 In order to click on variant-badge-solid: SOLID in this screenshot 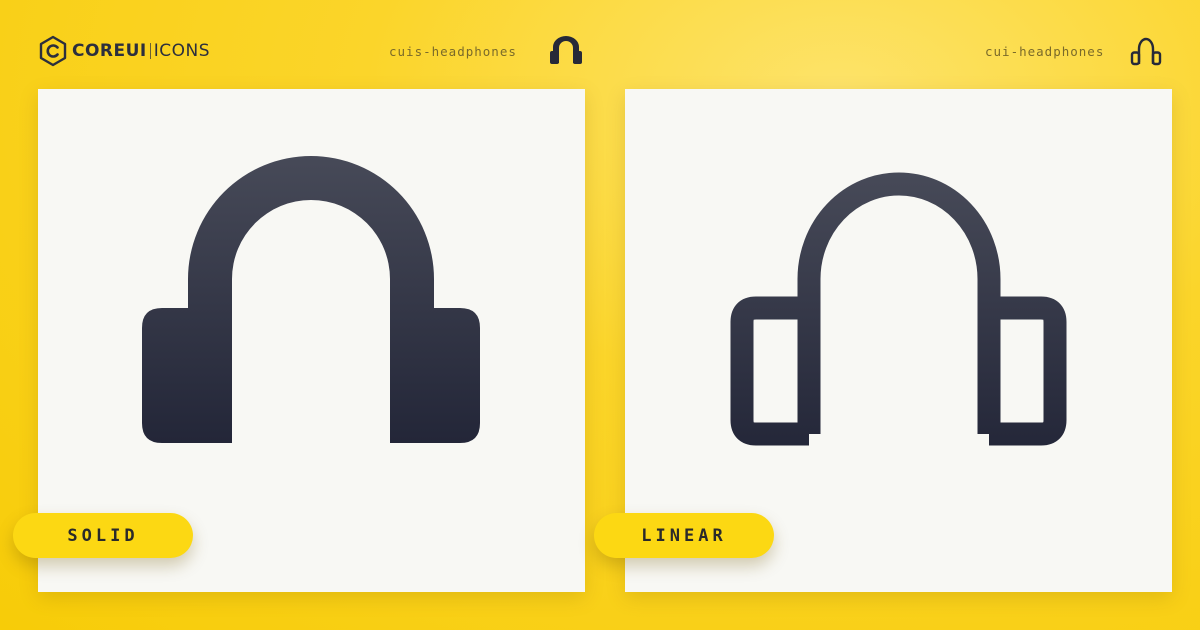, I will do `click(103, 535)`.